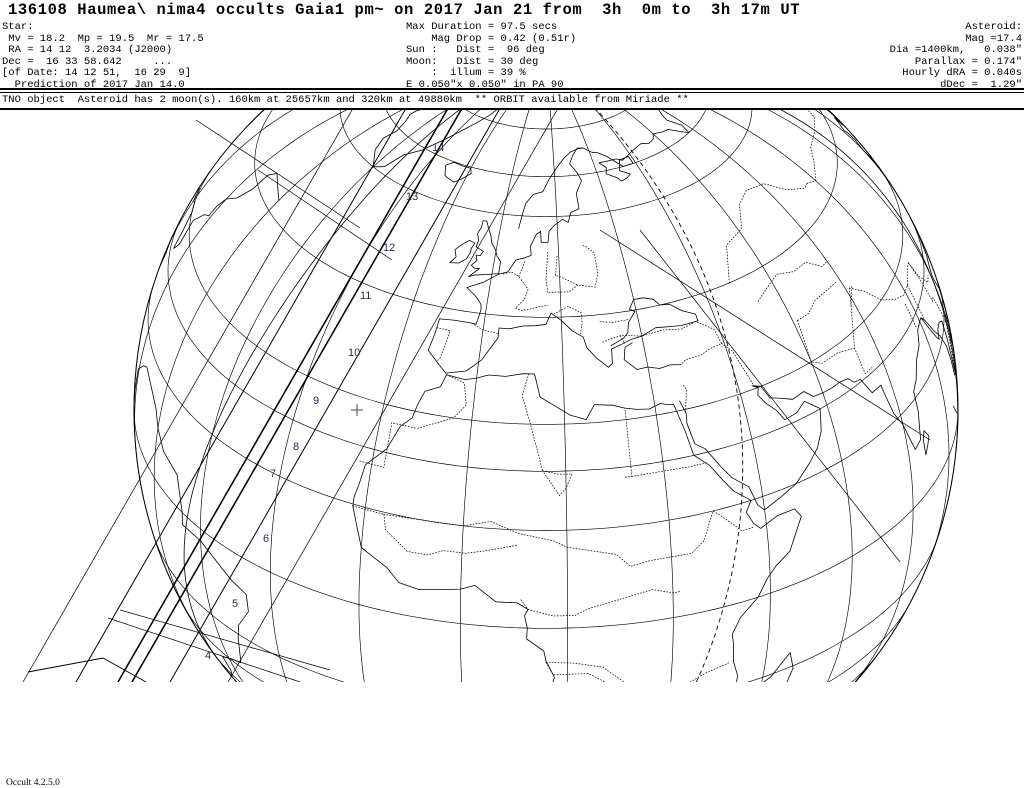 This screenshot has height=788, width=1024. Describe the element at coordinates (512, 89) in the screenshot. I see `header-divider-top` at that location.